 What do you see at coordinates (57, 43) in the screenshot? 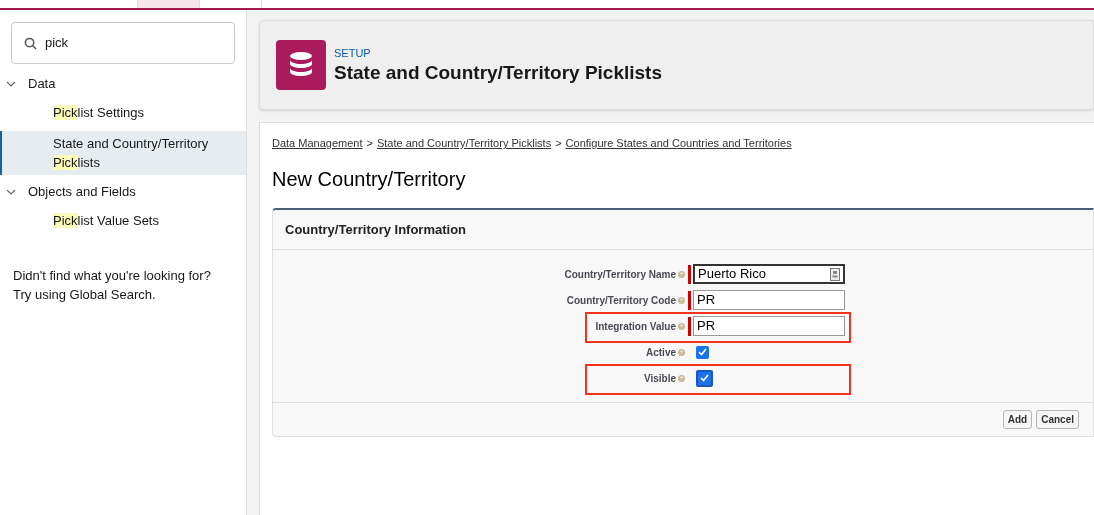
I see `search-value: pick` at bounding box center [57, 43].